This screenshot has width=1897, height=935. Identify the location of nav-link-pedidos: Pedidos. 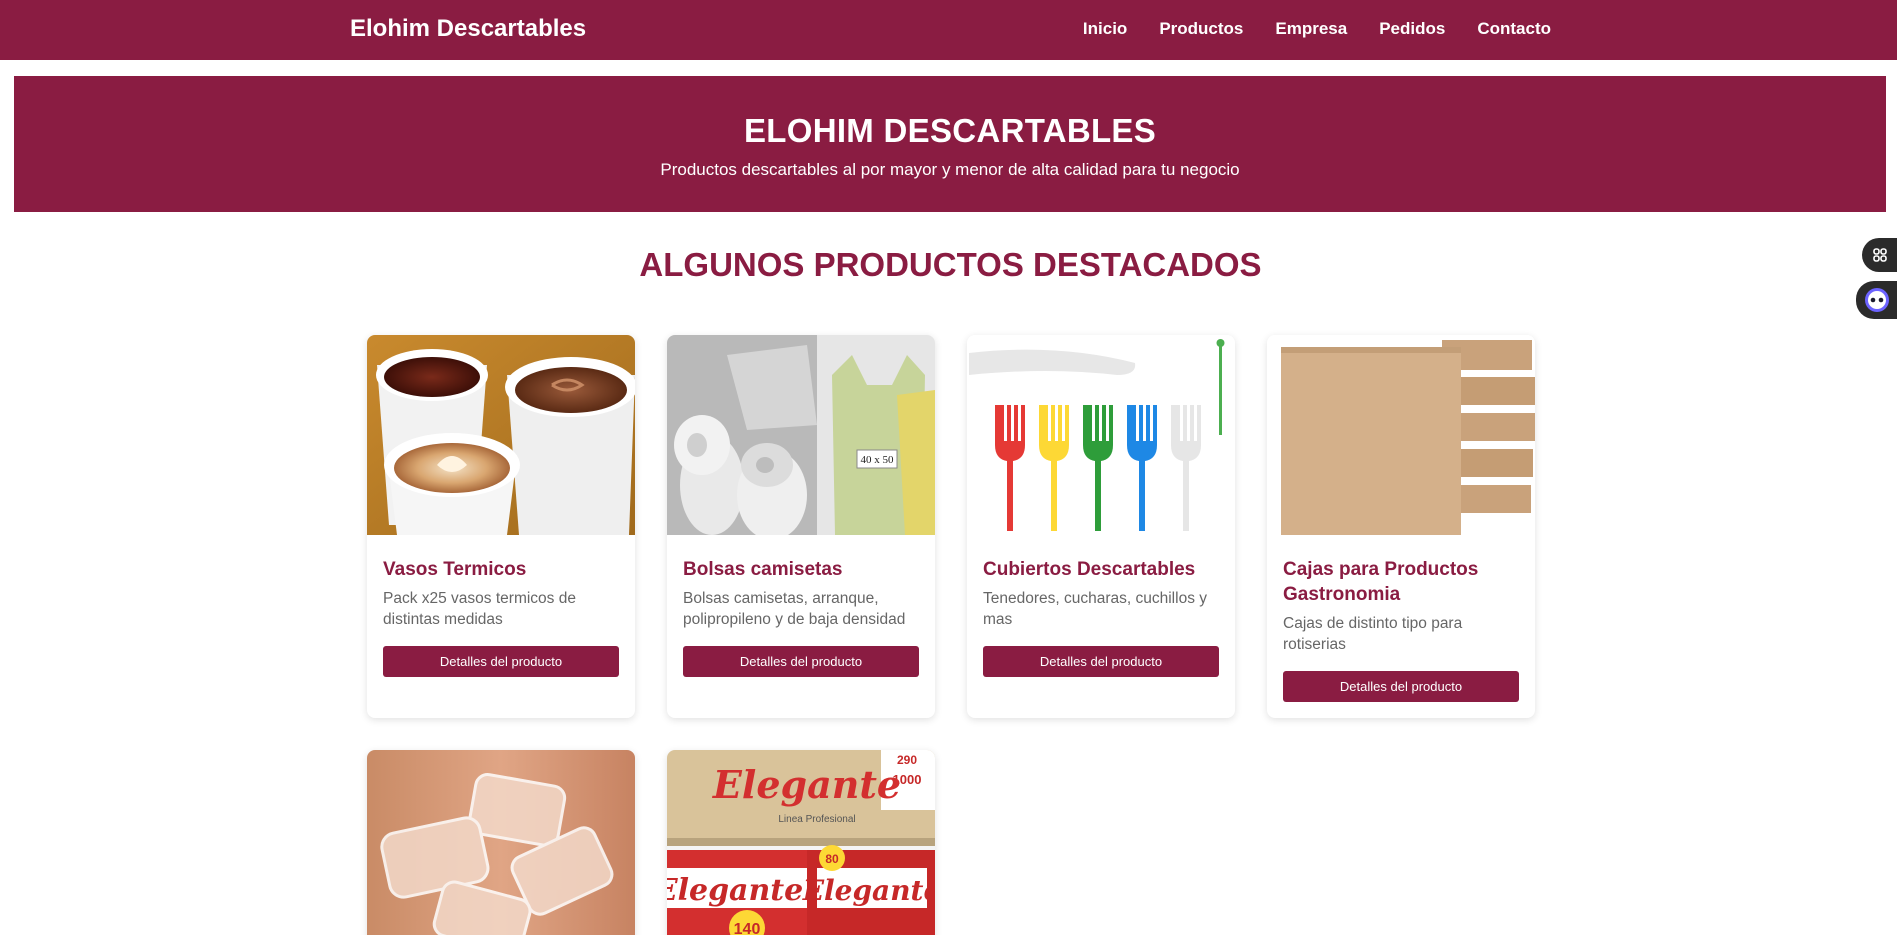
(1412, 28).